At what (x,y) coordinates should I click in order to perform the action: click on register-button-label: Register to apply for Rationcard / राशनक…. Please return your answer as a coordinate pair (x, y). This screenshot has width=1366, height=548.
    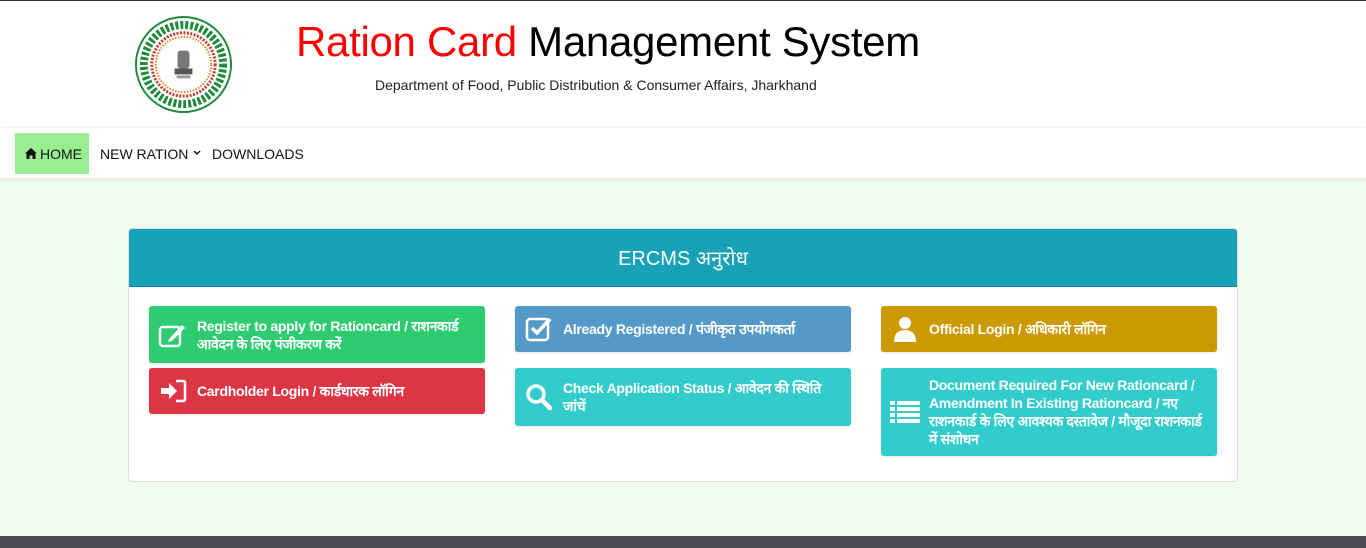
    Looking at the image, I should click on (328, 334).